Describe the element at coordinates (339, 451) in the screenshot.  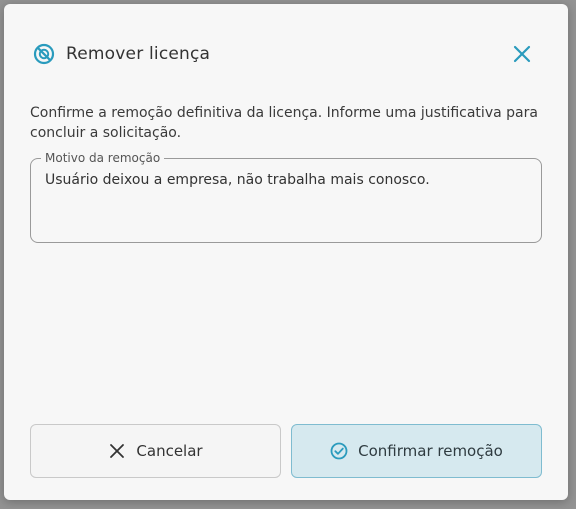
I see `check-circle-icon` at that location.